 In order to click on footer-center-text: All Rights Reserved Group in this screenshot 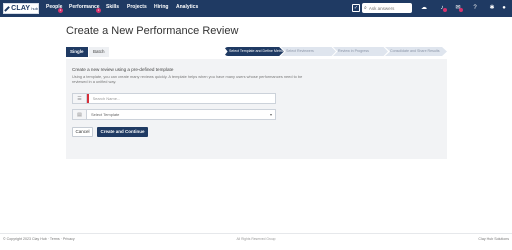, I will do `click(256, 239)`.